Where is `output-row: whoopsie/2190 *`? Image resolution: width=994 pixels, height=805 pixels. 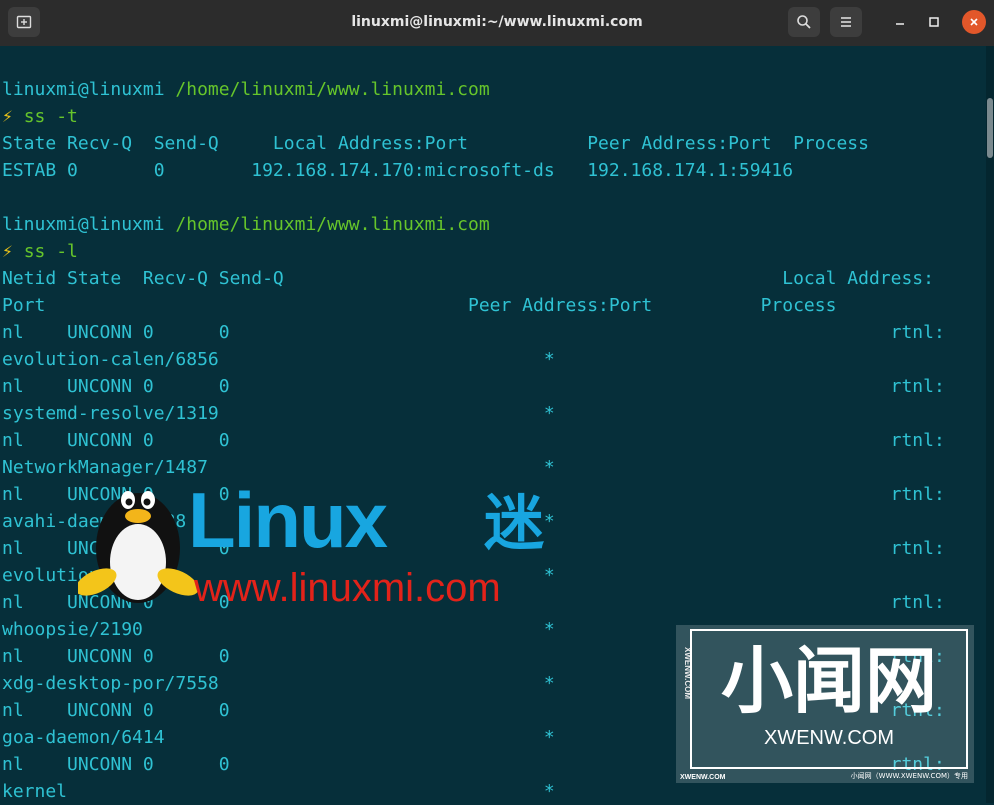
output-row: whoopsie/2190 * is located at coordinates (278, 629).